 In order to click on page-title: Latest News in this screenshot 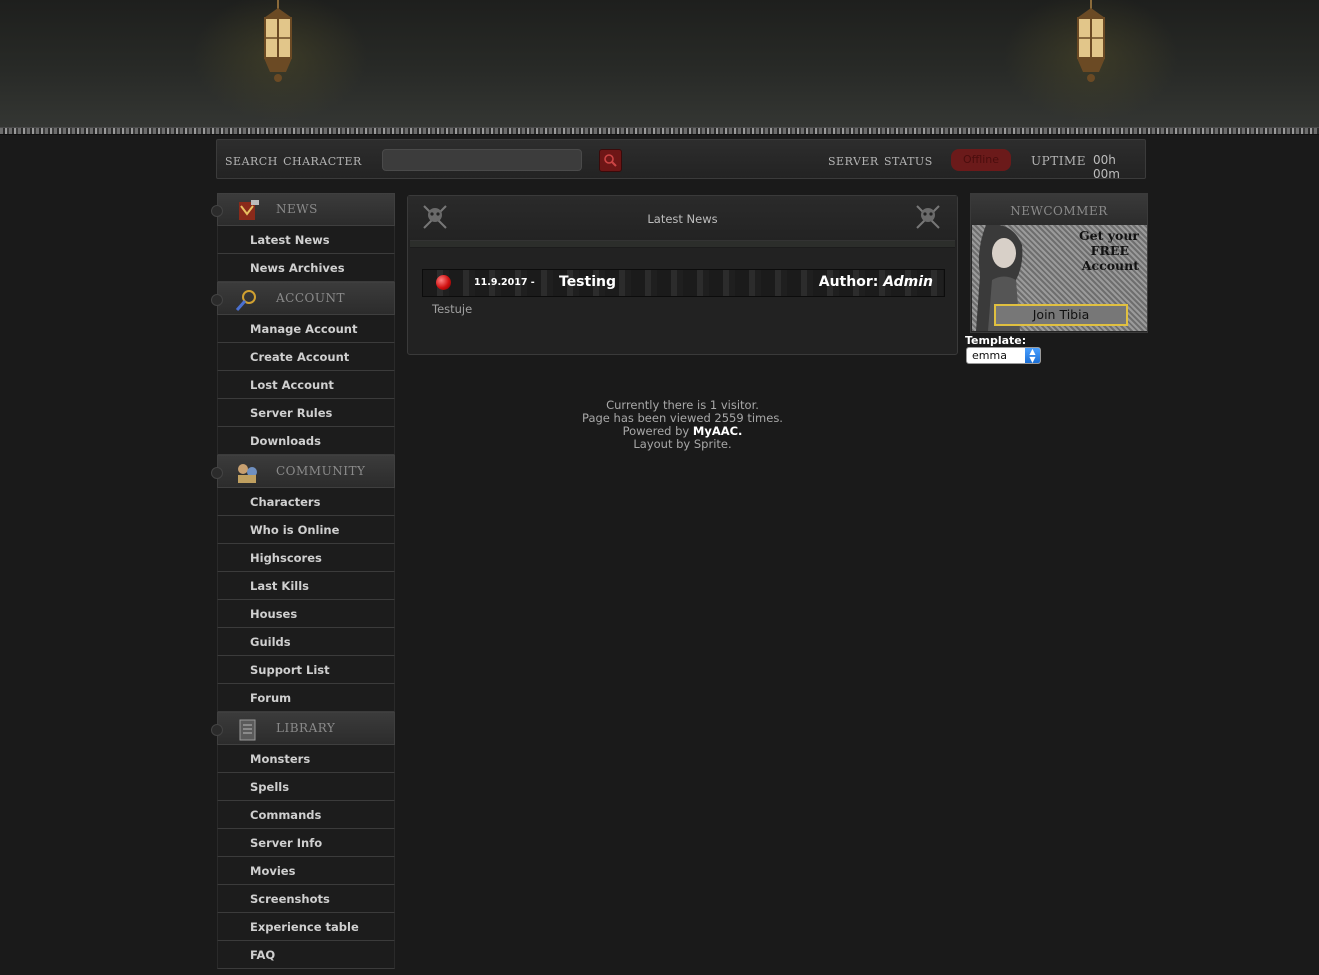, I will do `click(682, 219)`.